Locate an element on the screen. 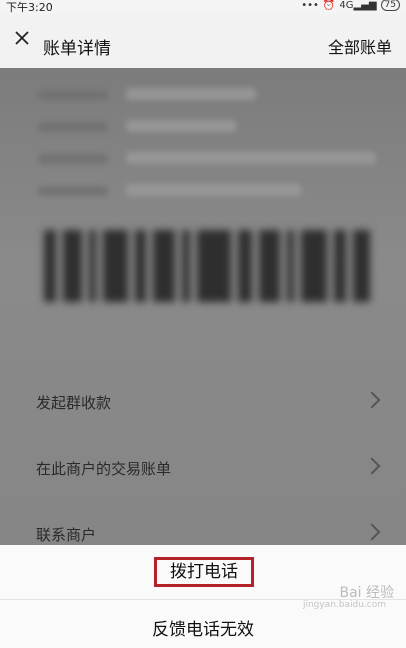  watermark-url: jingyan.baidu.com is located at coordinates (344, 605).